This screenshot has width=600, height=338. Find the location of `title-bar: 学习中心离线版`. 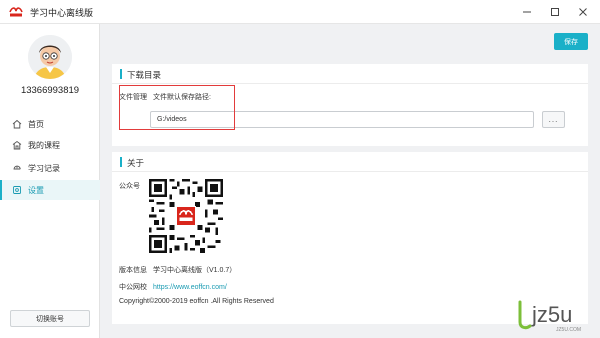

title-bar: 学习中心离线版 is located at coordinates (300, 12).